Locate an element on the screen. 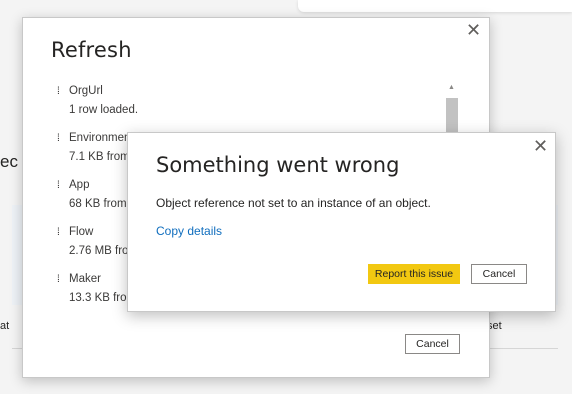 Image resolution: width=572 pixels, height=394 pixels. query-name: Flow is located at coordinates (81, 232).